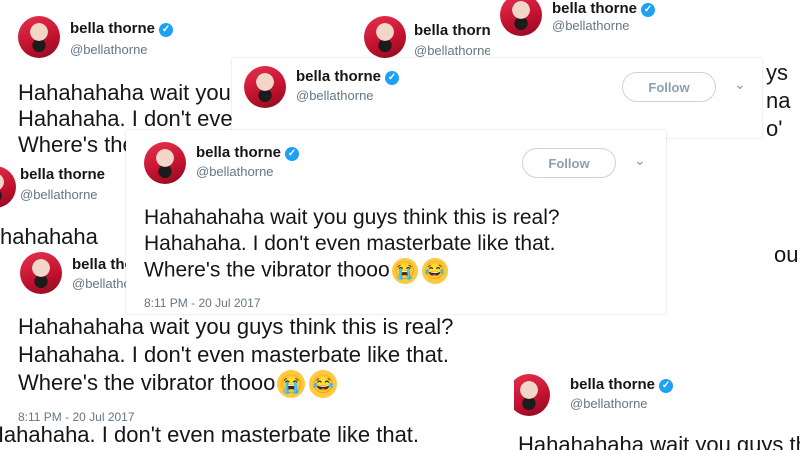  Describe the element at coordinates (786, 254) in the screenshot. I see `tweet-text-fragment: ou` at that location.